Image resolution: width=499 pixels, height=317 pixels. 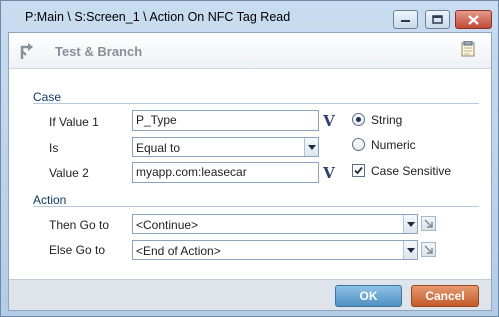 I want to click on case-sensitive-checkbox, so click(x=358, y=170).